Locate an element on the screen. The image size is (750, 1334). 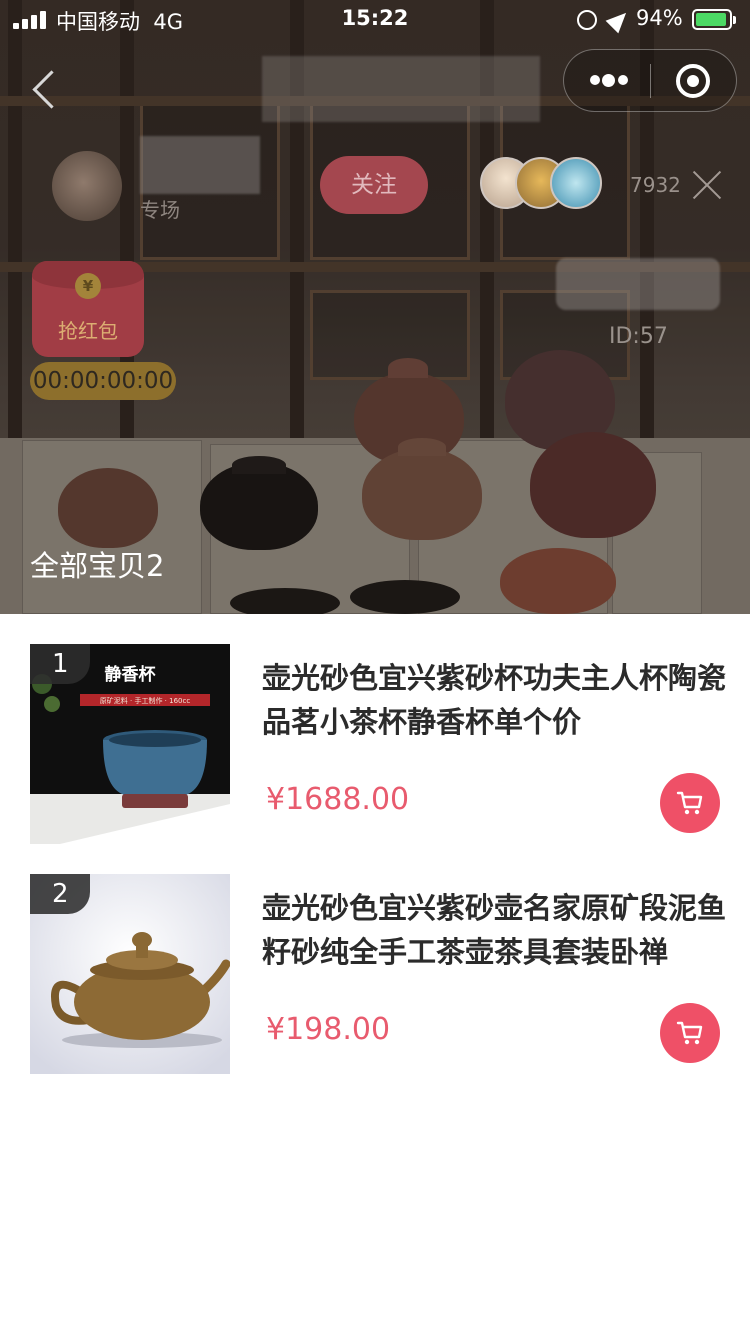
status-bar: 中国移动 4G 15:22 94% is located at coordinates (375, 20).